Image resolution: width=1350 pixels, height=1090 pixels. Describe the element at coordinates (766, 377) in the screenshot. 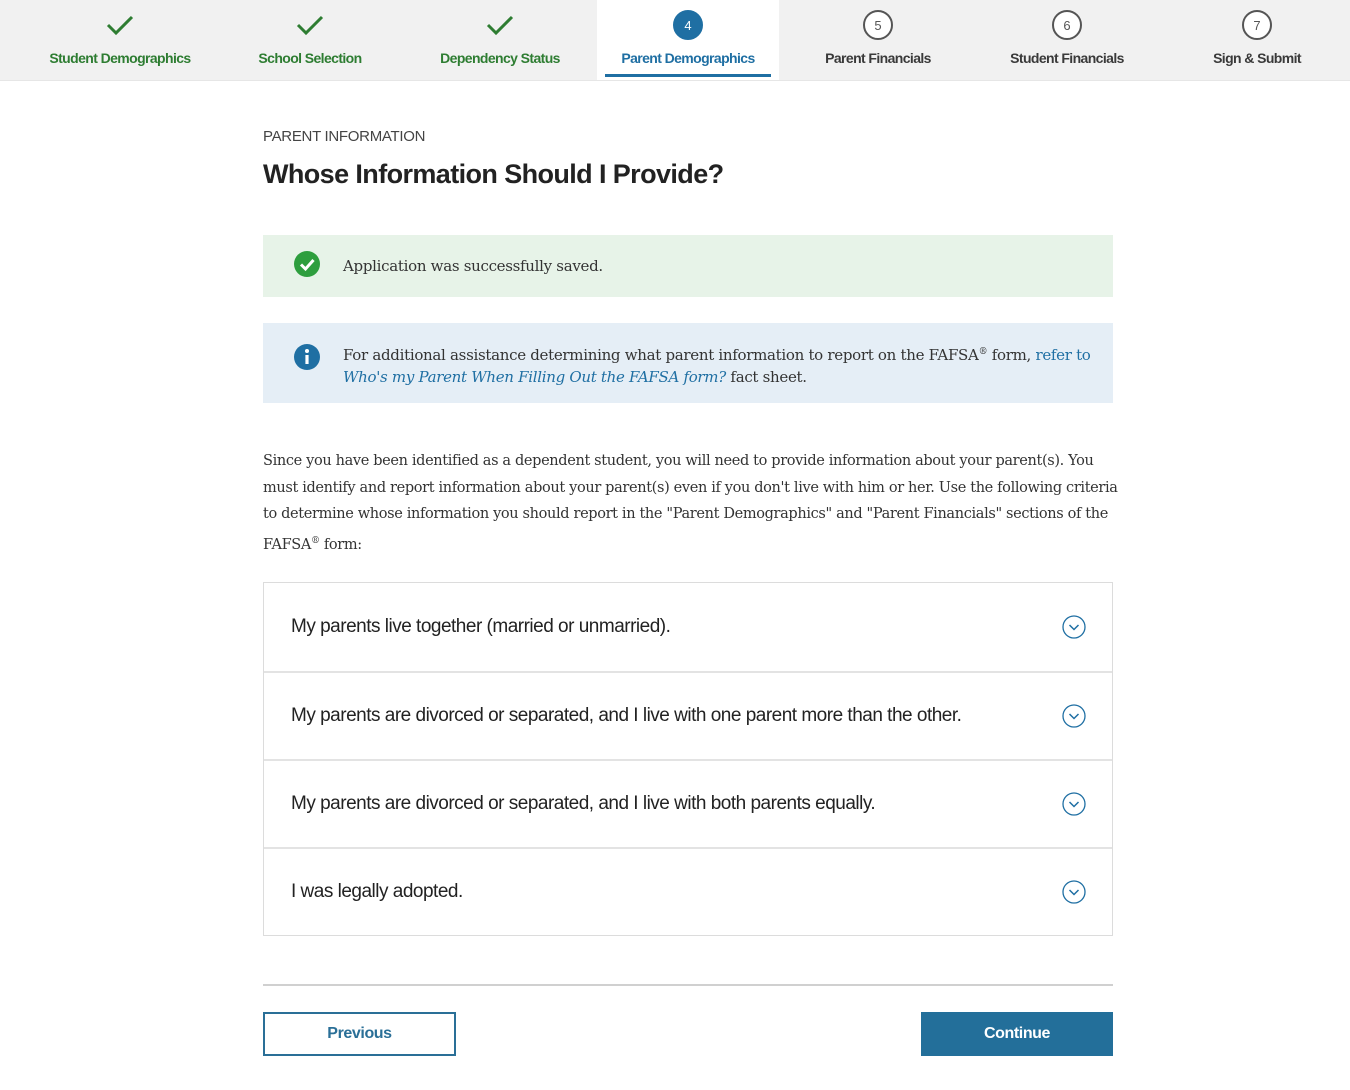

I see `info-text: fact sheet.` at that location.